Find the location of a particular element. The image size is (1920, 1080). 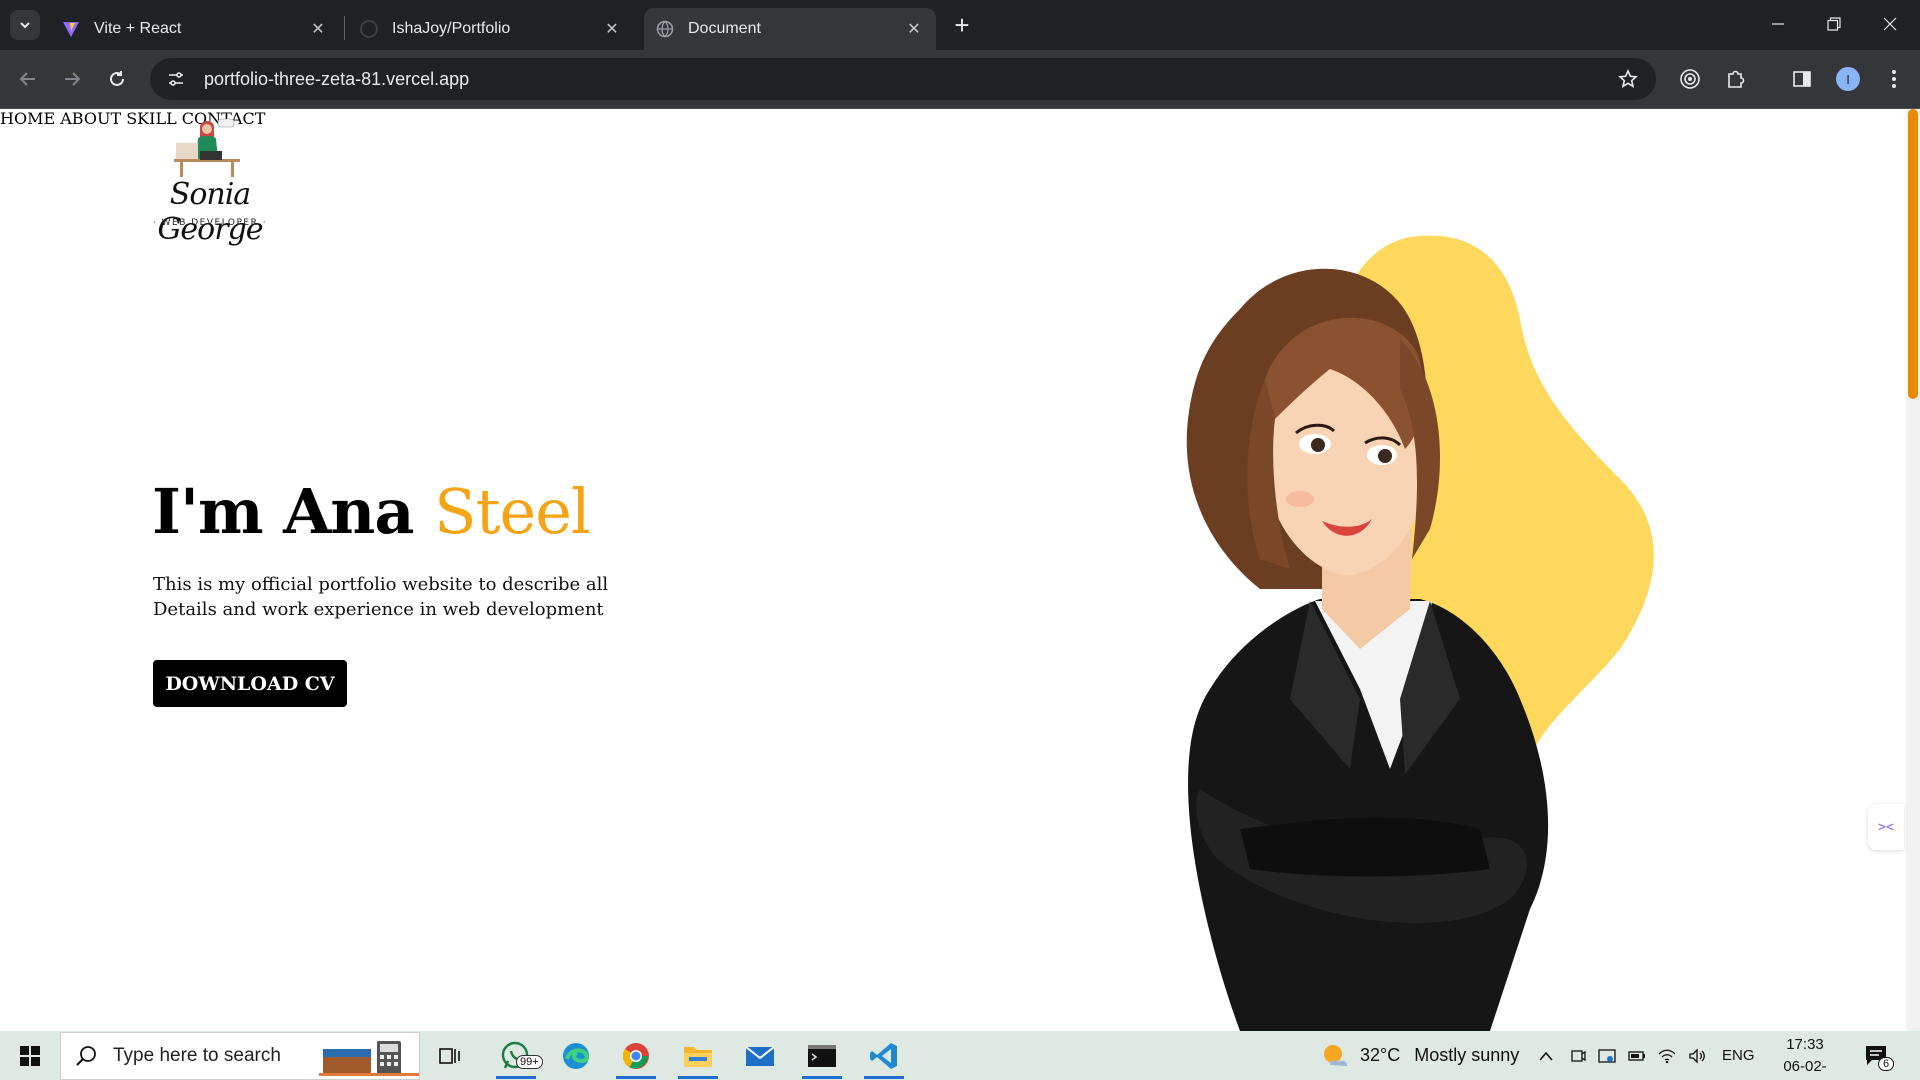

forward-button is located at coordinates (72, 79).